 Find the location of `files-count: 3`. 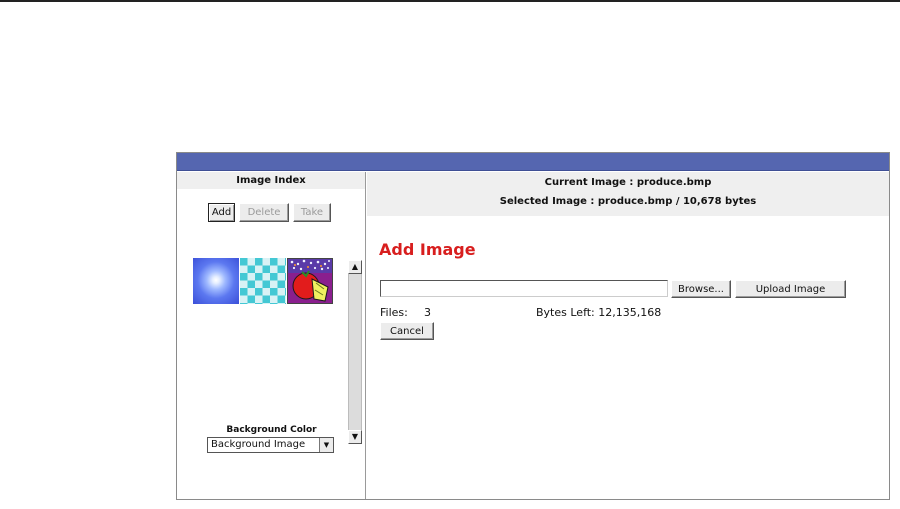

files-count: 3 is located at coordinates (427, 312).